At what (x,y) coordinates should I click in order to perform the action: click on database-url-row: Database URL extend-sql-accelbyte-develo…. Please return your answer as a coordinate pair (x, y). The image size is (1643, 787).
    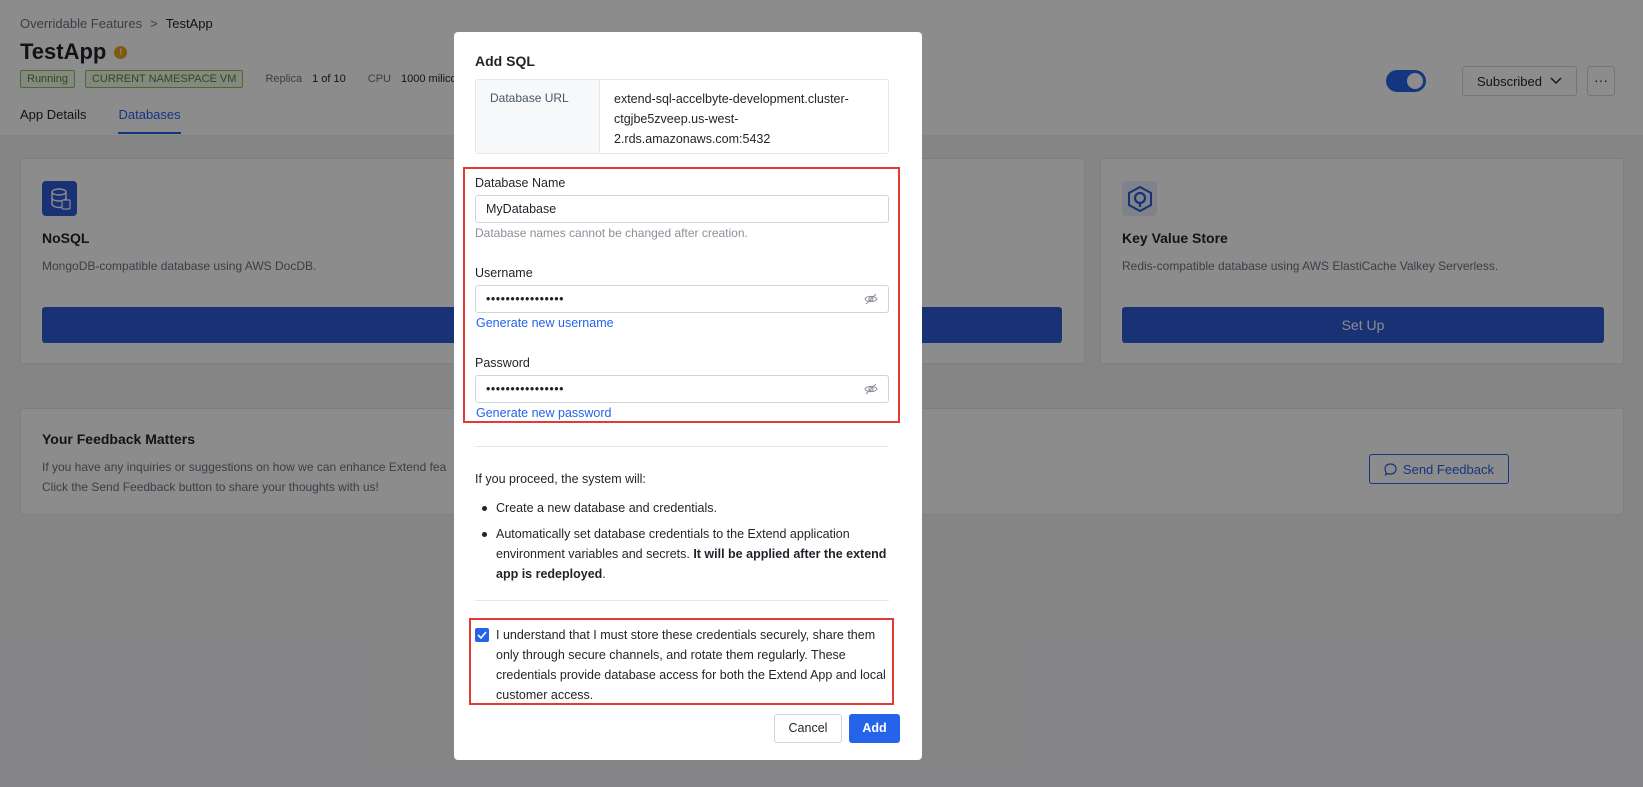
    Looking at the image, I should click on (682, 116).